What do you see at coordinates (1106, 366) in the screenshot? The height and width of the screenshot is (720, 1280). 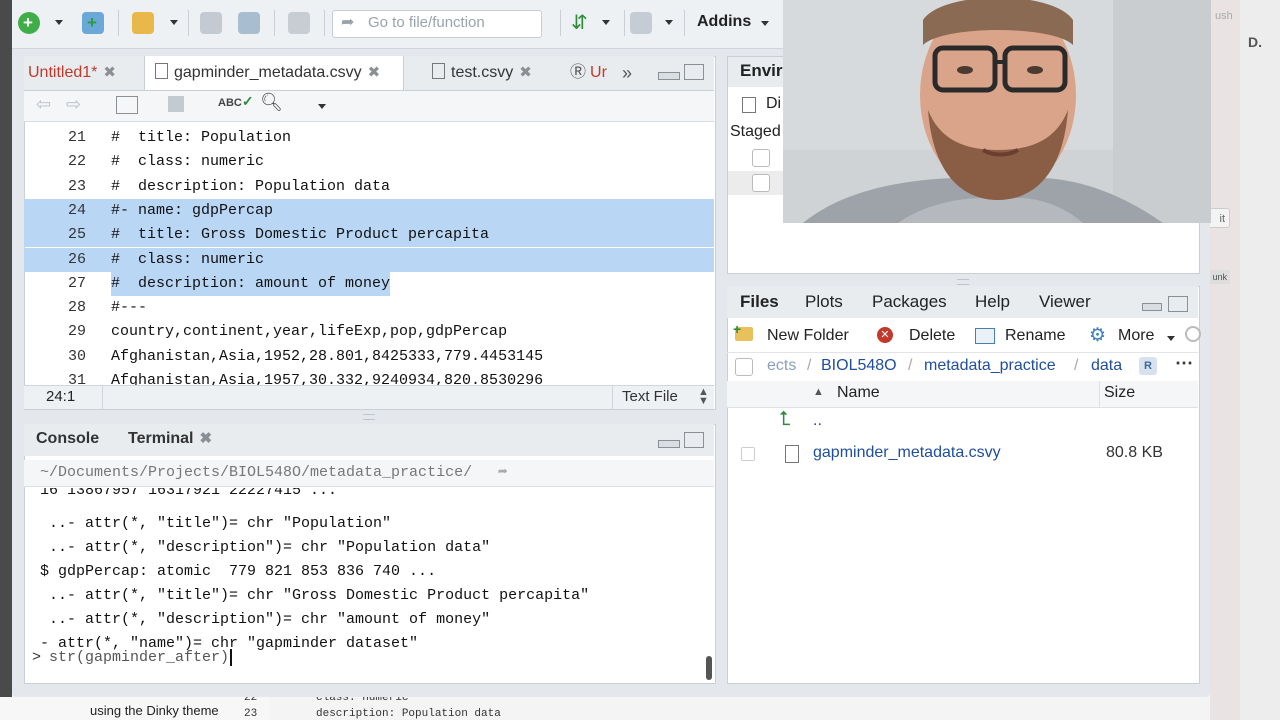 I see `breadcrumb-item: data` at bounding box center [1106, 366].